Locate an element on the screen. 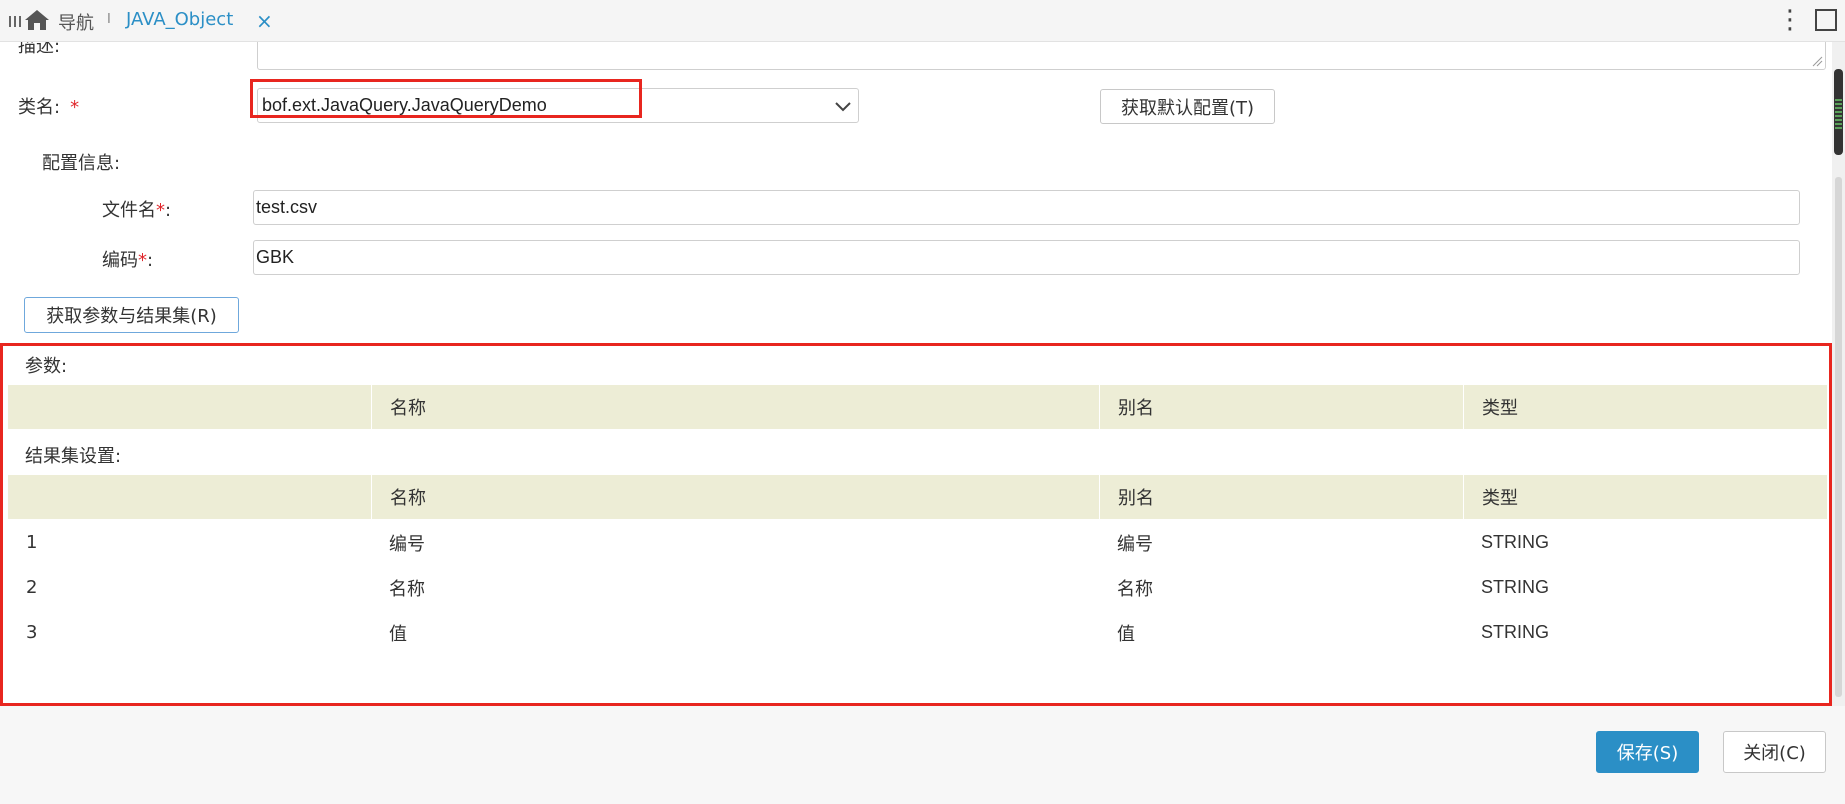 The image size is (1845, 804). encoding-input: GBK is located at coordinates (1026, 257).